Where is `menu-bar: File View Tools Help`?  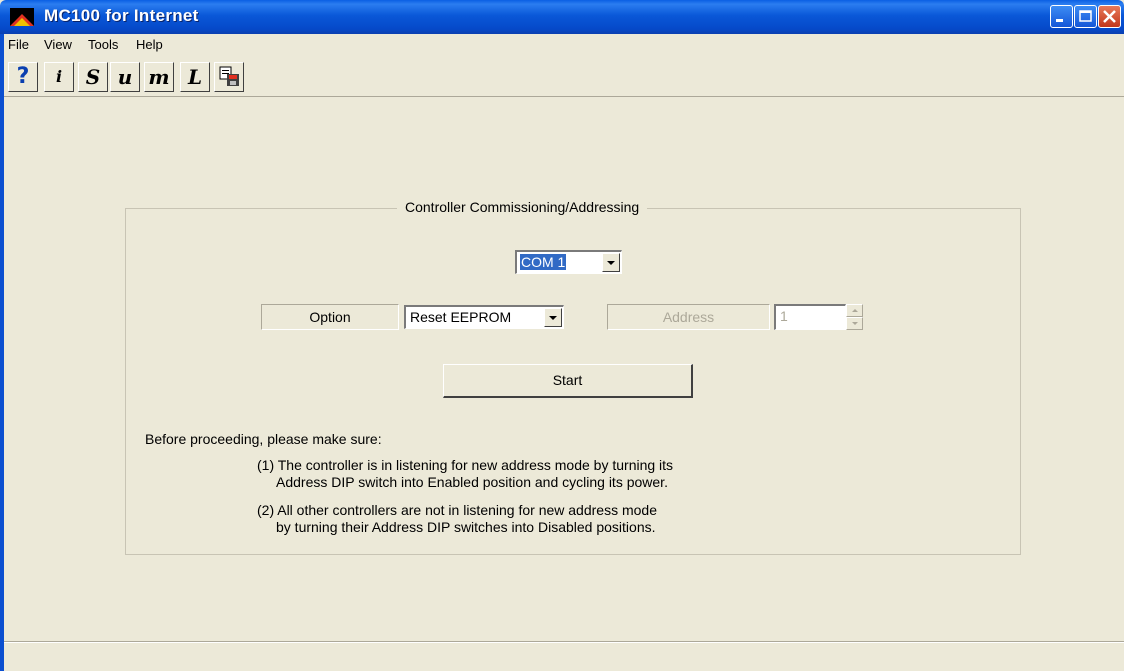 menu-bar: File View Tools Help is located at coordinates (564, 45).